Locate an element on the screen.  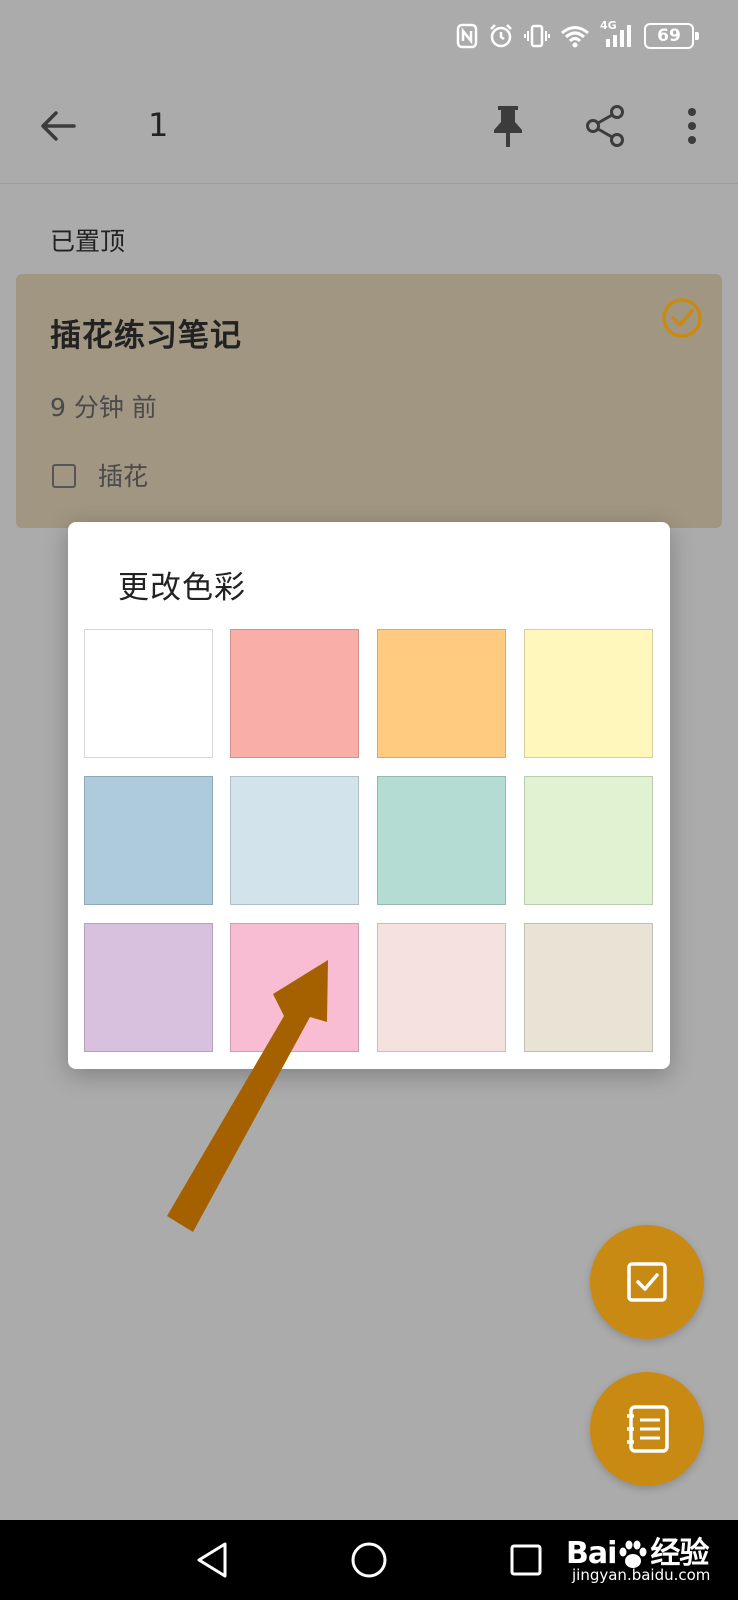
more-vertical-icon is located at coordinates (692, 126).